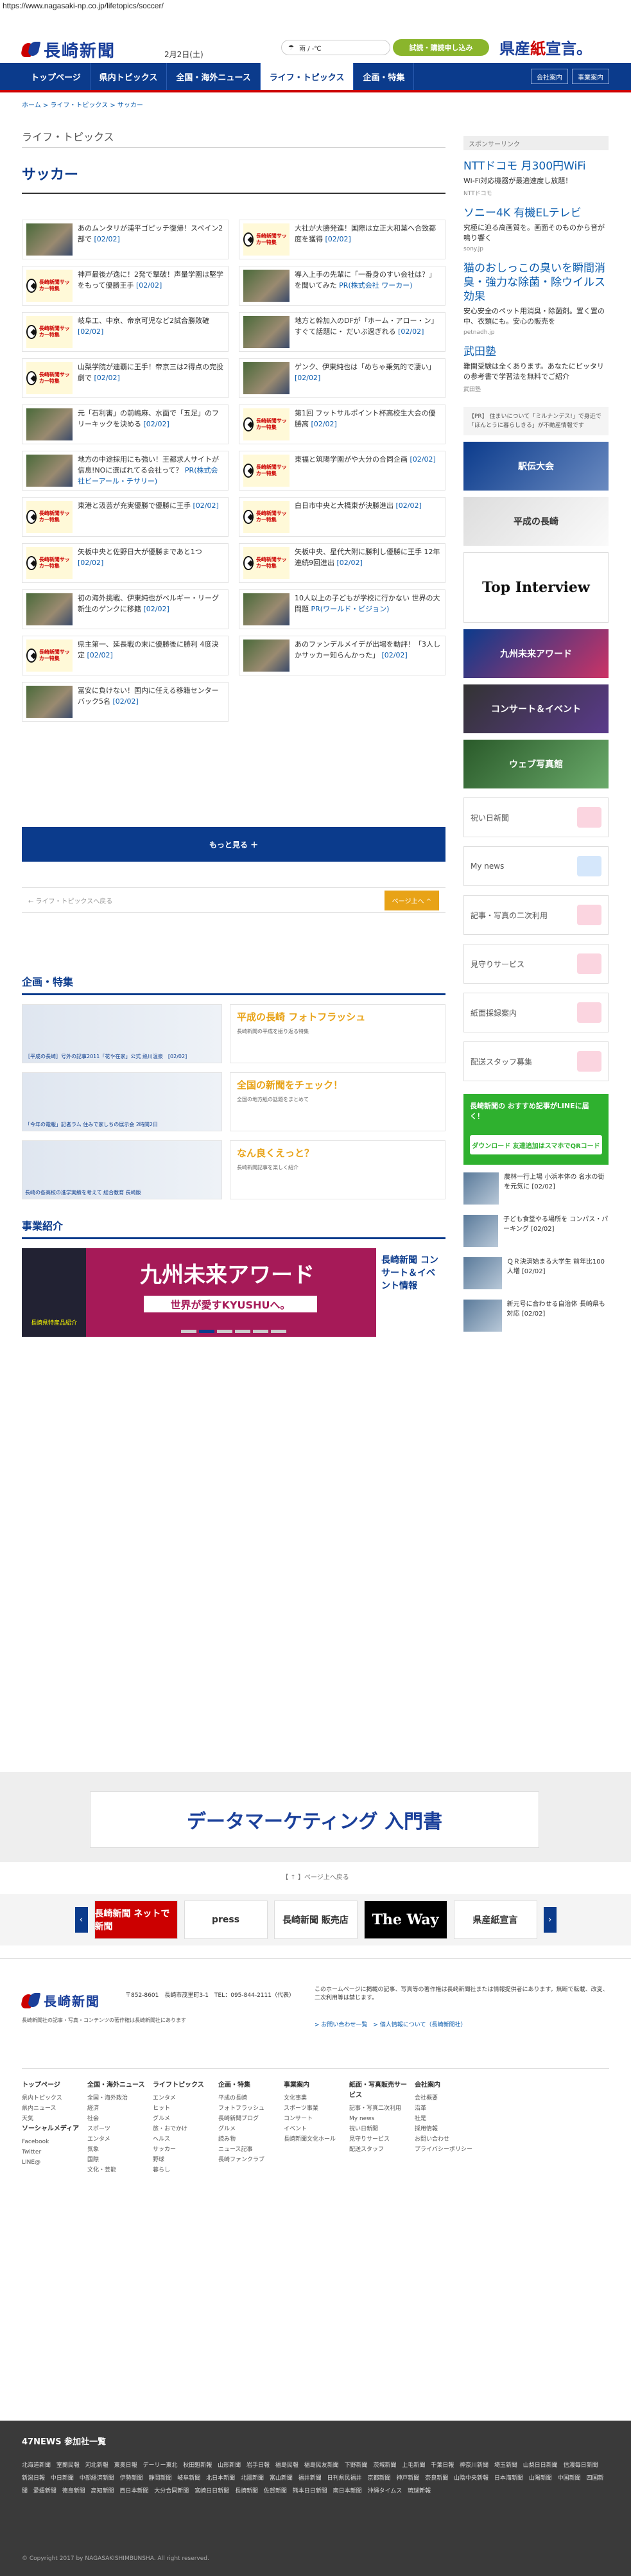 The image size is (631, 2576). What do you see at coordinates (558, 1317) in the screenshot?
I see `side-news-text: 新元号に合わせる自治体 長崎県も対応 [02/02]` at bounding box center [558, 1317].